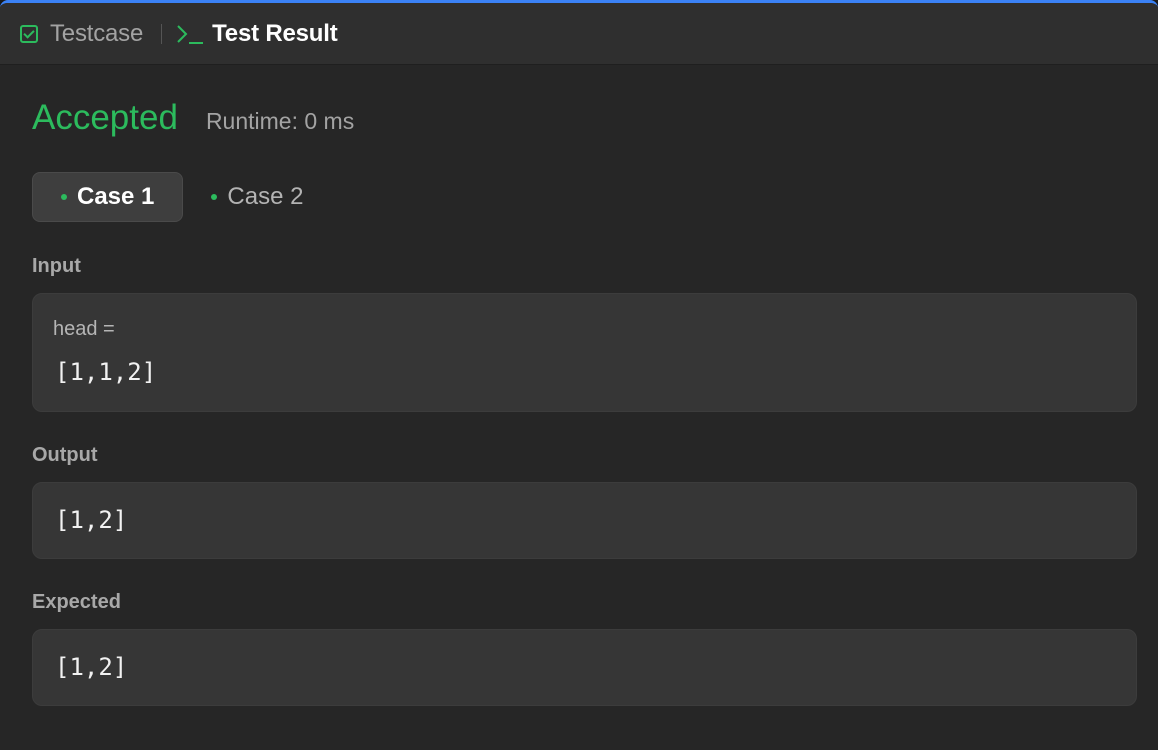 This screenshot has width=1158, height=750. I want to click on checkbox-icon, so click(29, 33).